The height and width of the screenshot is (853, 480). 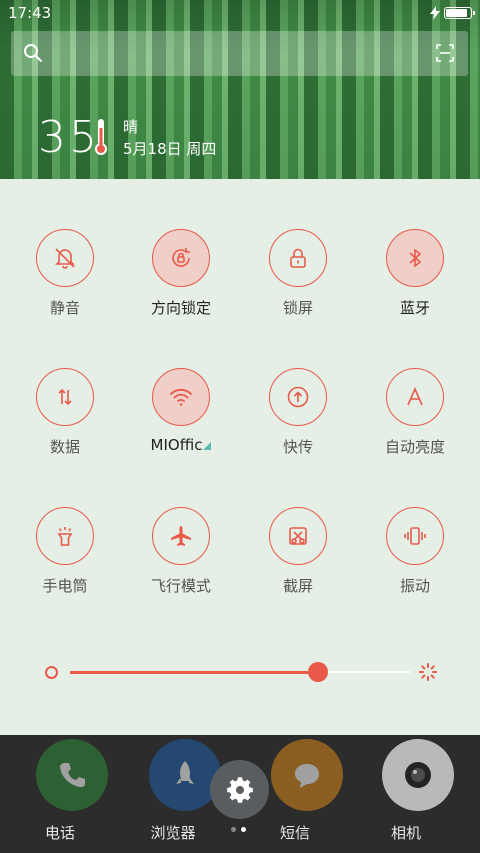 I want to click on toggle-wifi-label: MIOffic, so click(x=181, y=445).